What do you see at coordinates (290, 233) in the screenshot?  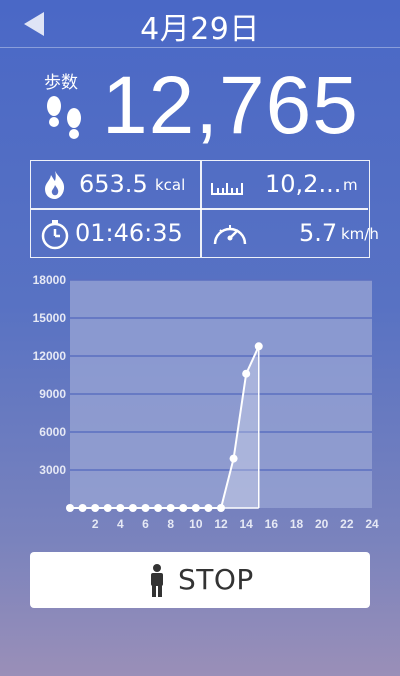 I see `speed-cell: 5.7 km/h` at bounding box center [290, 233].